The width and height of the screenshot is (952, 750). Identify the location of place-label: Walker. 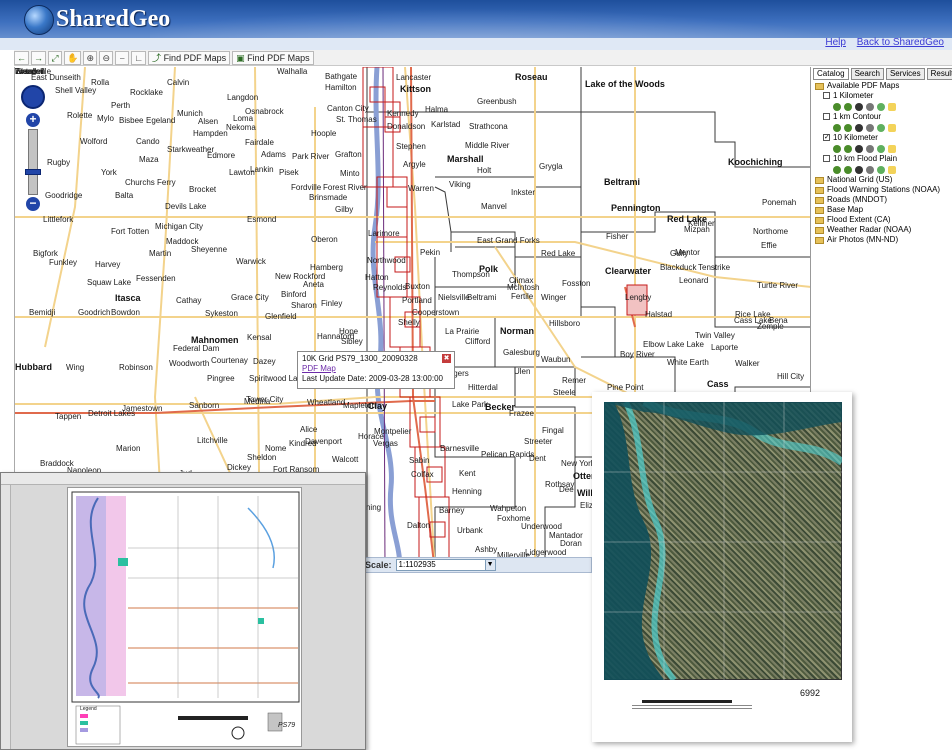
(747, 363).